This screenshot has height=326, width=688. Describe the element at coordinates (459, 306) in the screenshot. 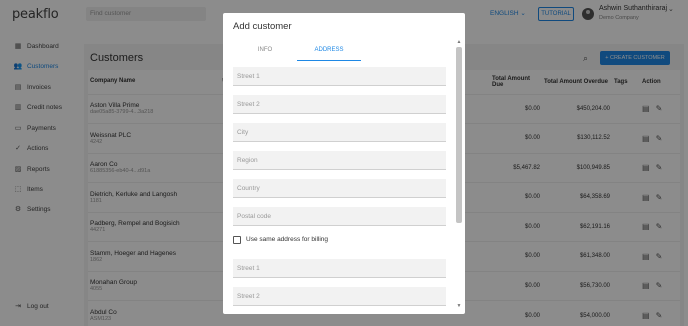

I see `scroll-down-arrow-icon: ▼` at that location.